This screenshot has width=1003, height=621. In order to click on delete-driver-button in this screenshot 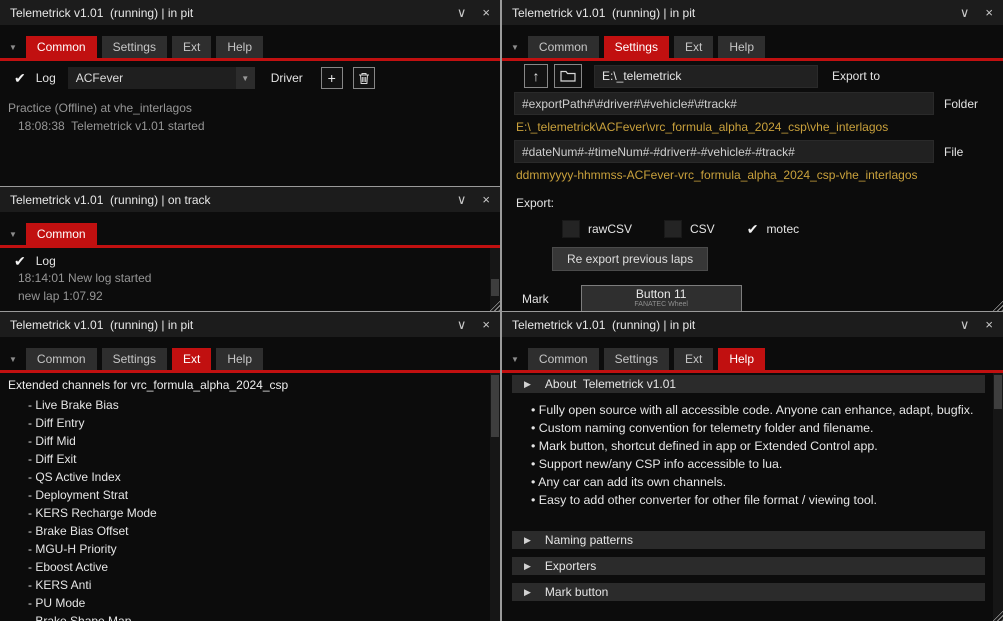, I will do `click(363, 78)`.